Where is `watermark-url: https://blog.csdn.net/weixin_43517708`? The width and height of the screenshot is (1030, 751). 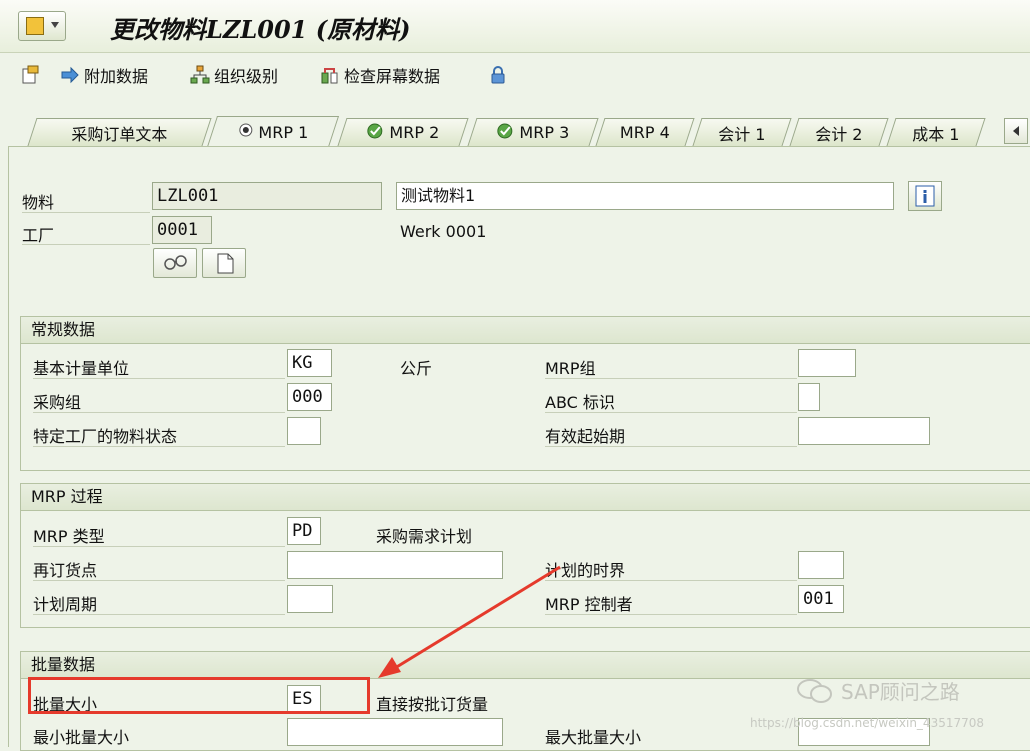 watermark-url: https://blog.csdn.net/weixin_43517708 is located at coordinates (867, 723).